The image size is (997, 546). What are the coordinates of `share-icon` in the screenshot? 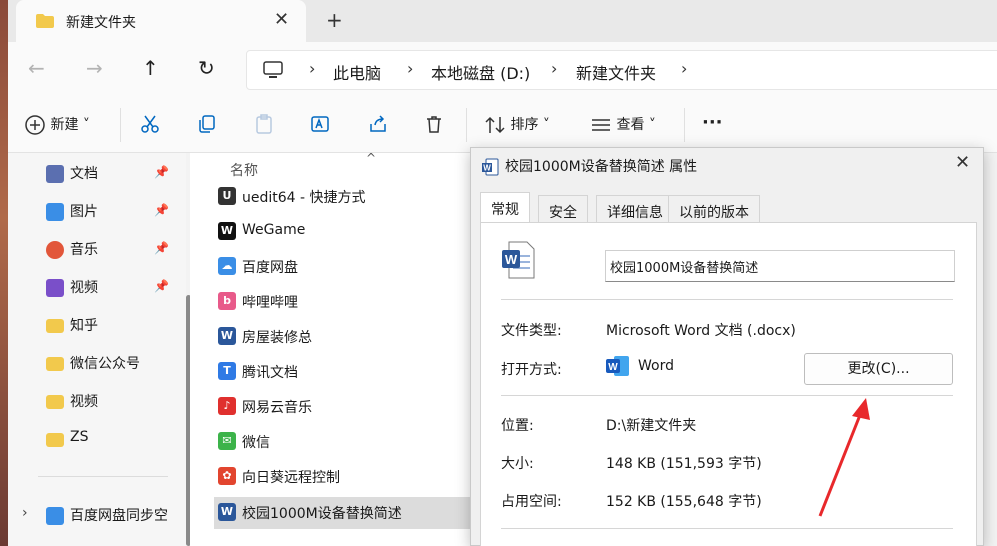 It's located at (378, 123).